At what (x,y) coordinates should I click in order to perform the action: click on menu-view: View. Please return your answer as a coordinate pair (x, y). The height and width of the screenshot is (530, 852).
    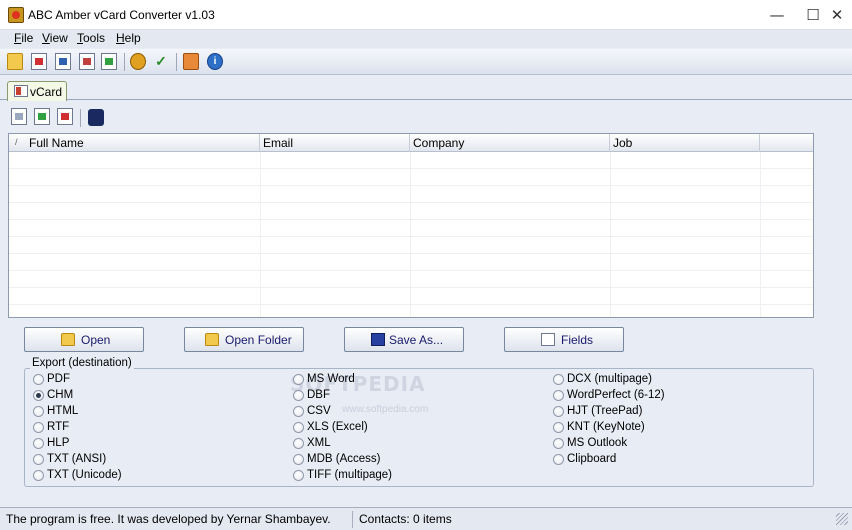
    Looking at the image, I should click on (55, 38).